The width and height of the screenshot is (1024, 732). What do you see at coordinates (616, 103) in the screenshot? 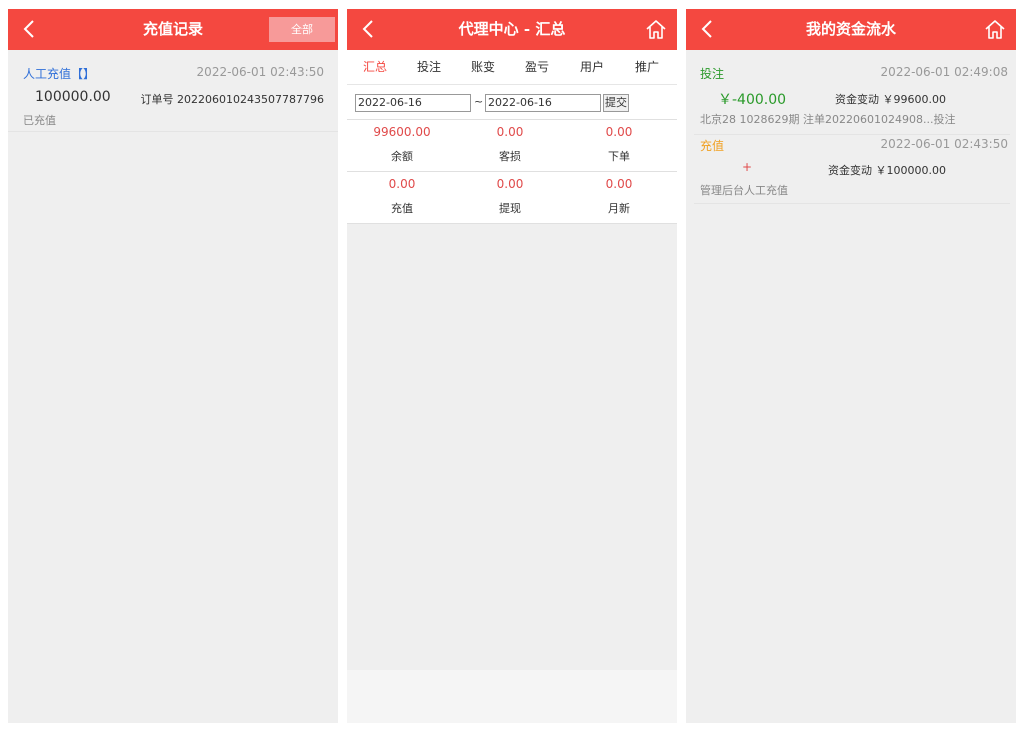
I see `submit-button: 提交` at bounding box center [616, 103].